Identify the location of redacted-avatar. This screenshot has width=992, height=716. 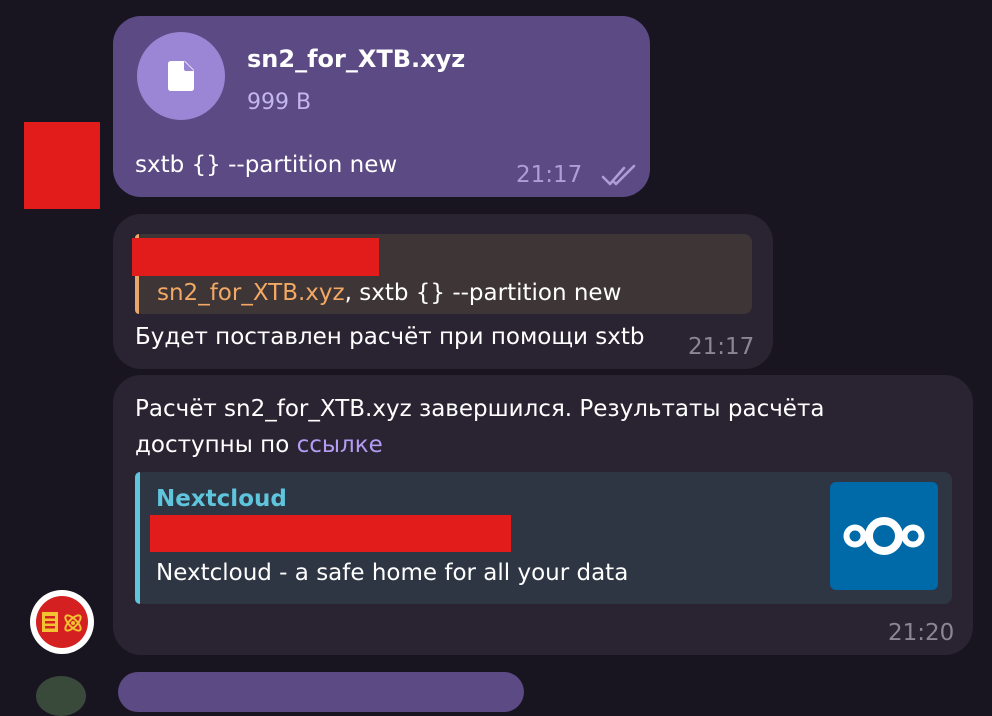
(62, 165).